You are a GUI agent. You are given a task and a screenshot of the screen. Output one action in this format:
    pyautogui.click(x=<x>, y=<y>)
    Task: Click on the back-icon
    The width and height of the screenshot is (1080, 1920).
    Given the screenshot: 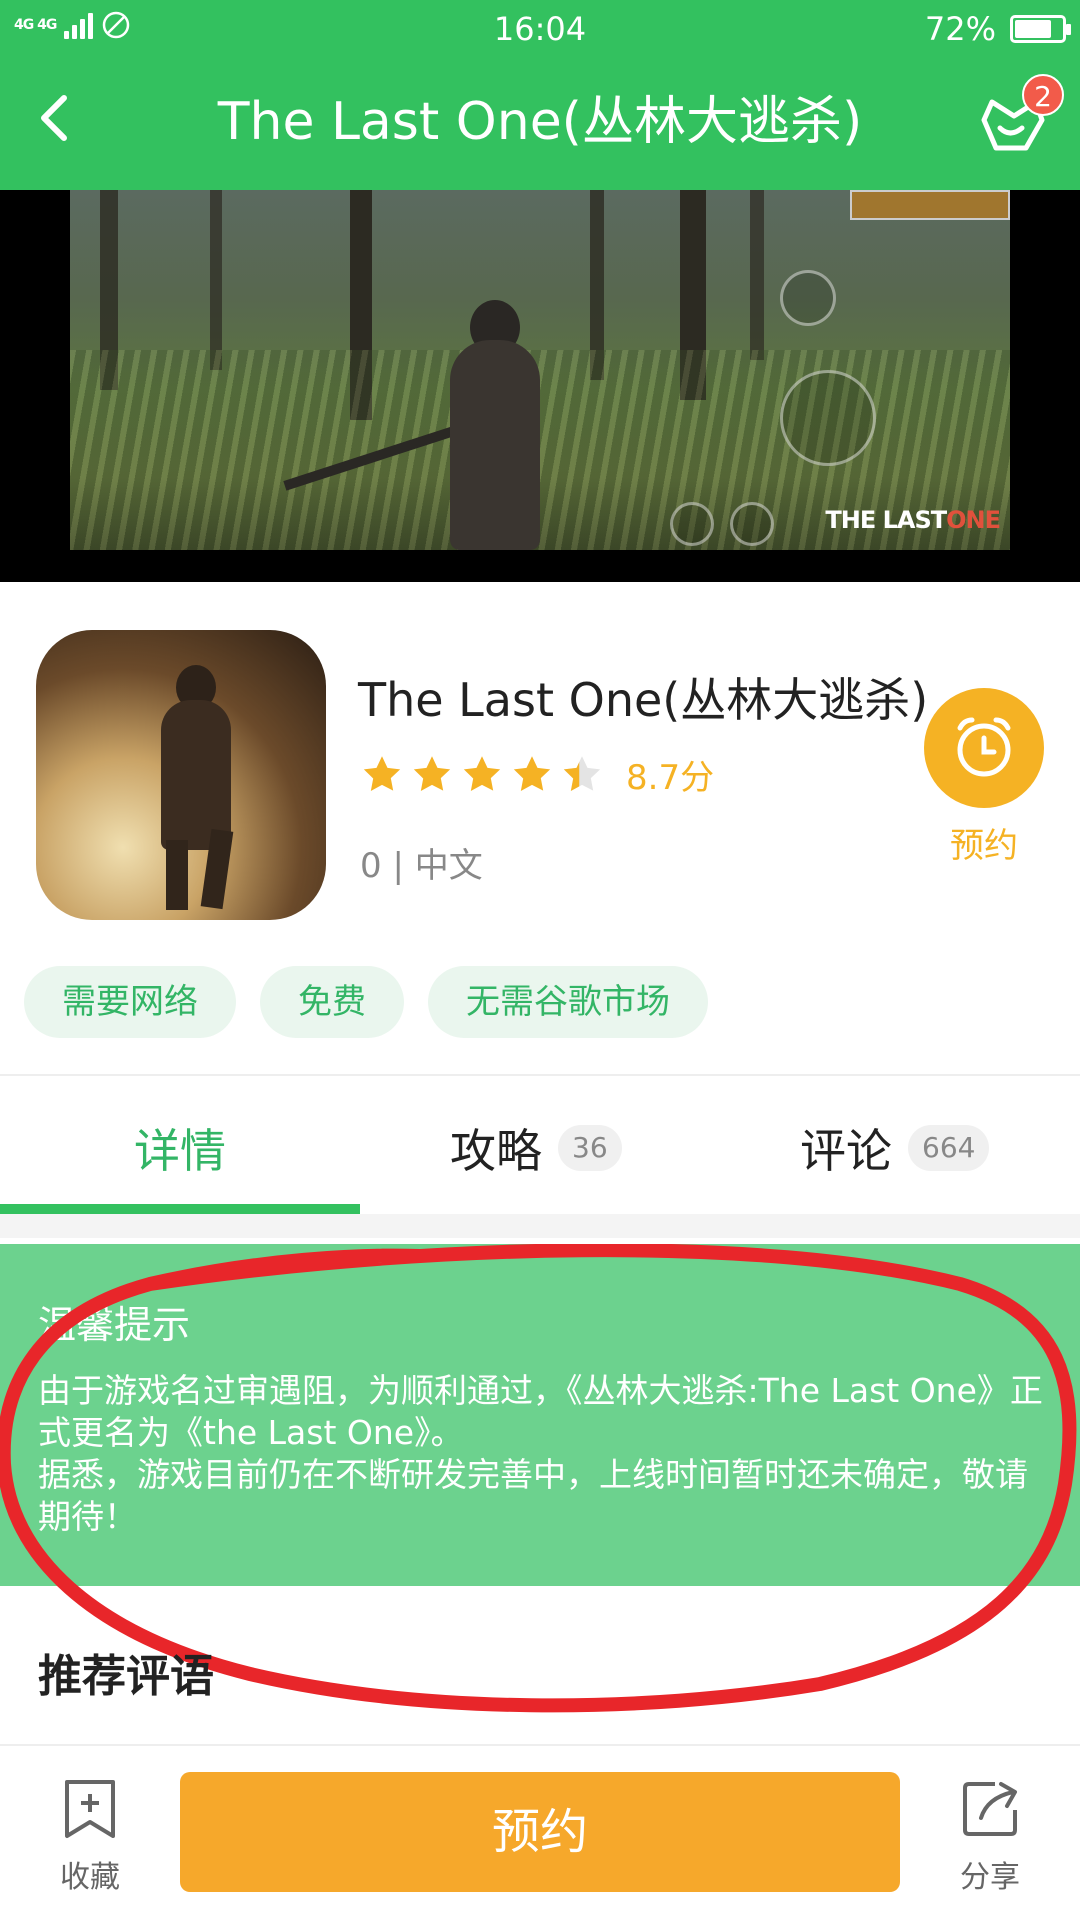 What is the action you would take?
    pyautogui.click(x=58, y=118)
    